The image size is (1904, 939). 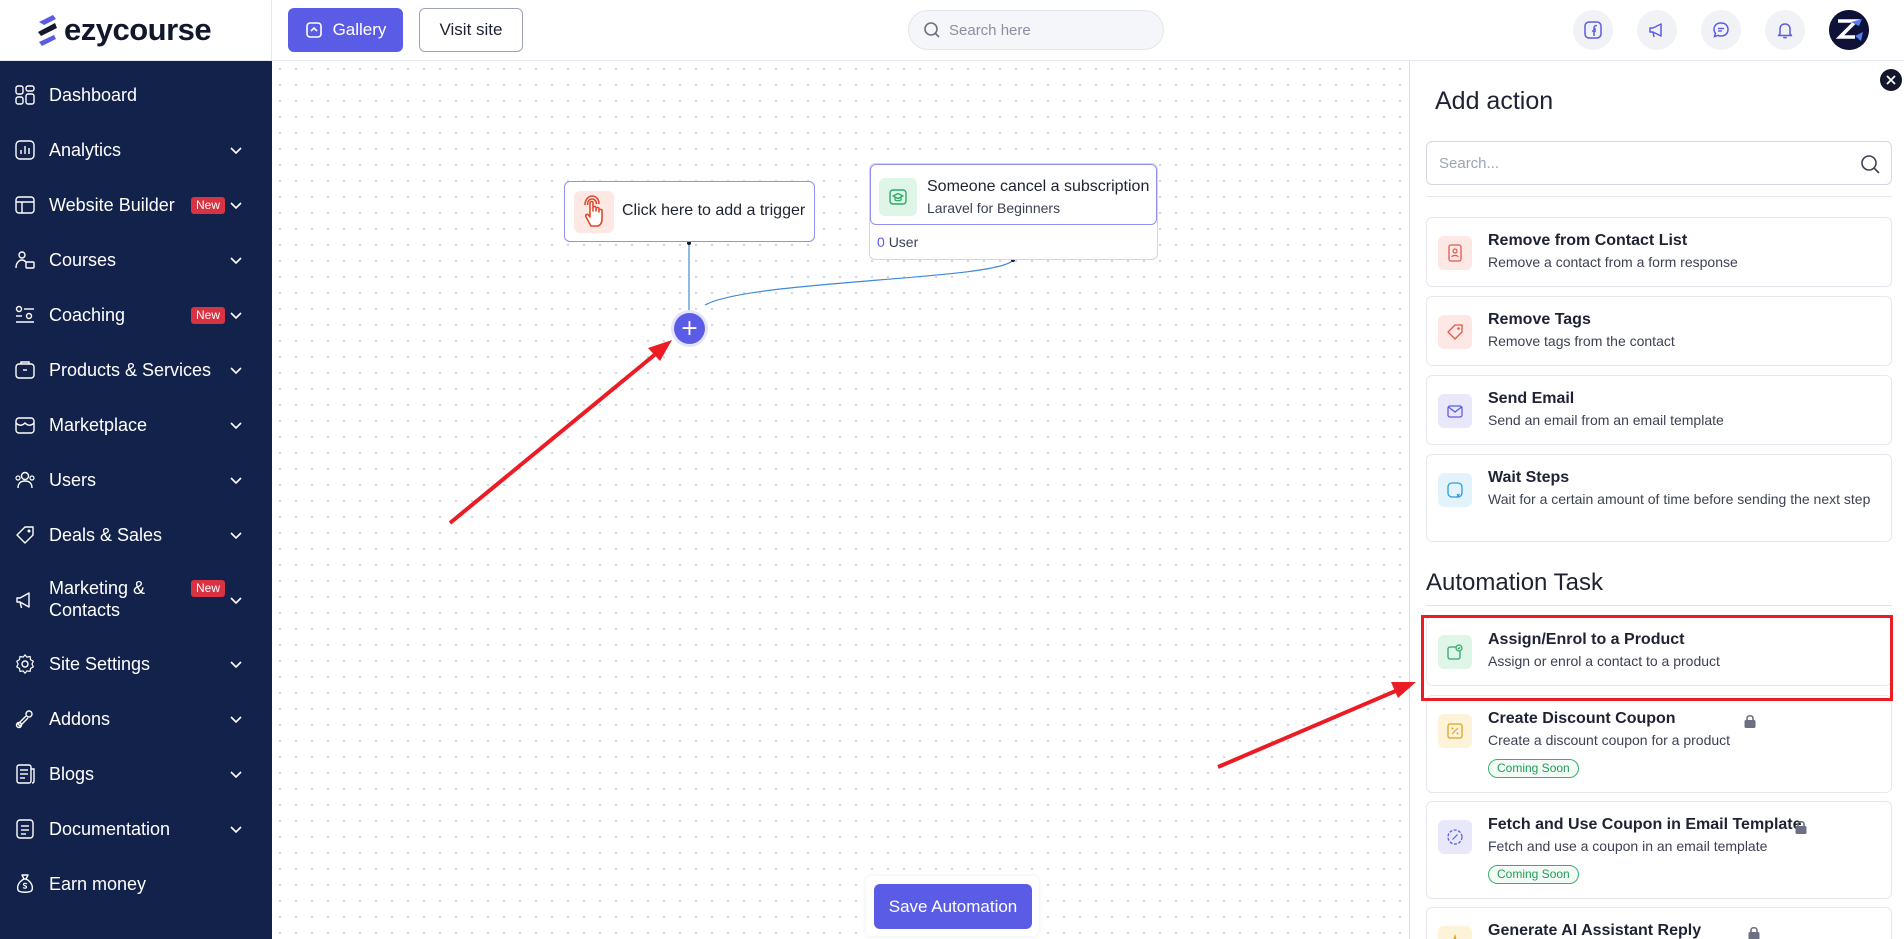 I want to click on action-title: Send Email, so click(x=1531, y=398).